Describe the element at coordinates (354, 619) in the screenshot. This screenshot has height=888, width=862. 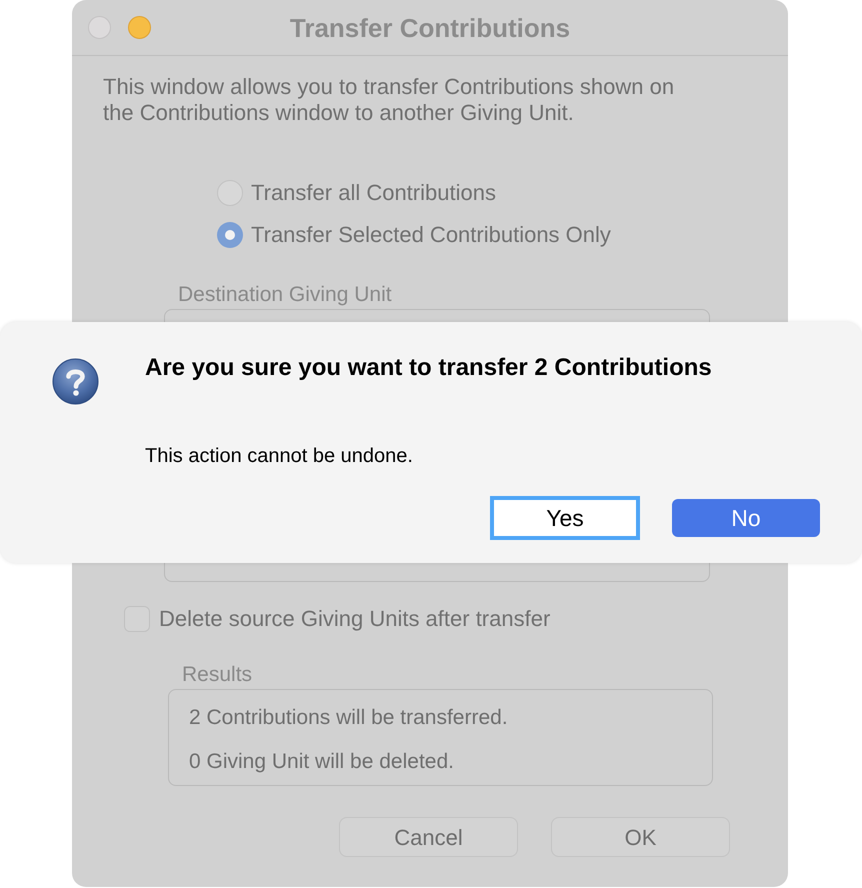
I see `checkbox-label: Delete source Giving Units after transfer` at that location.